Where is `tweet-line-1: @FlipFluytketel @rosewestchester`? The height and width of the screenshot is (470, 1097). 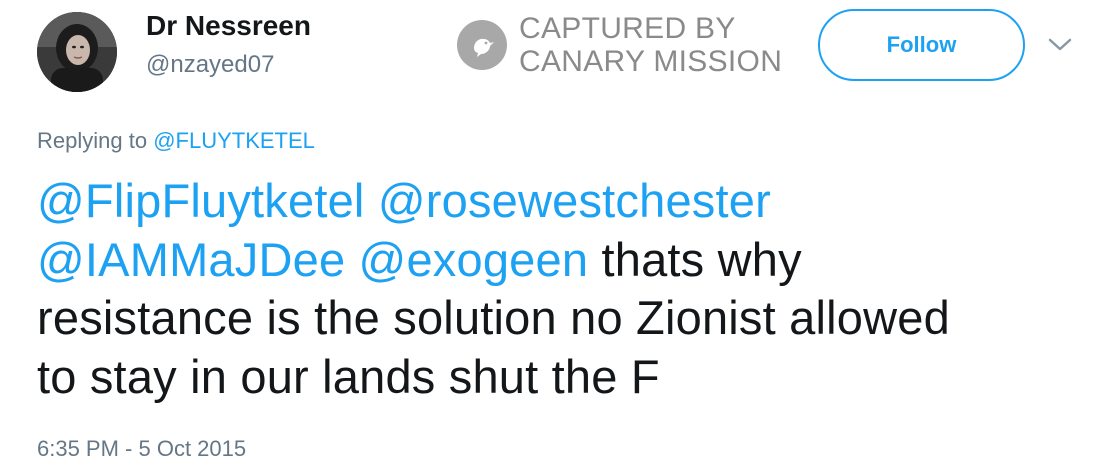
tweet-line-1: @FlipFluytketel @rosewestchester is located at coordinates (557, 201).